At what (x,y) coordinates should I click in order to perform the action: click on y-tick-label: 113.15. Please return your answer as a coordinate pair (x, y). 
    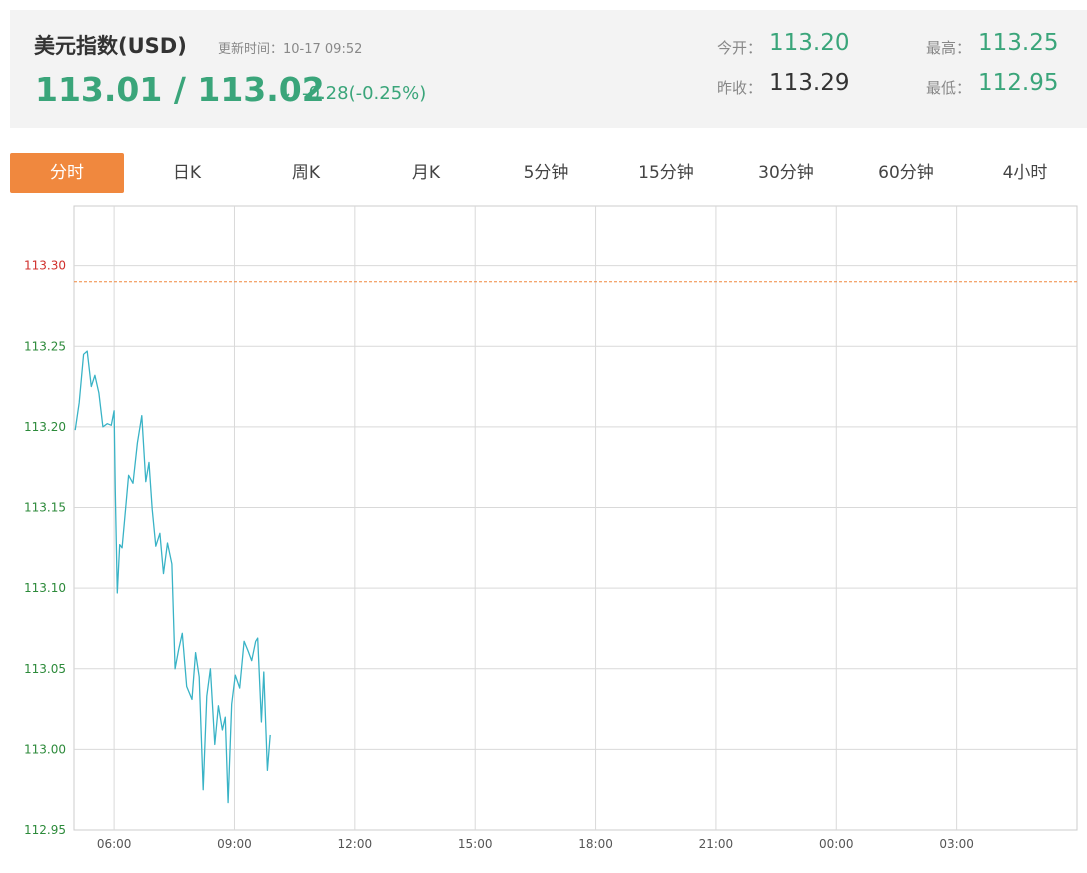
    Looking at the image, I should click on (45, 508).